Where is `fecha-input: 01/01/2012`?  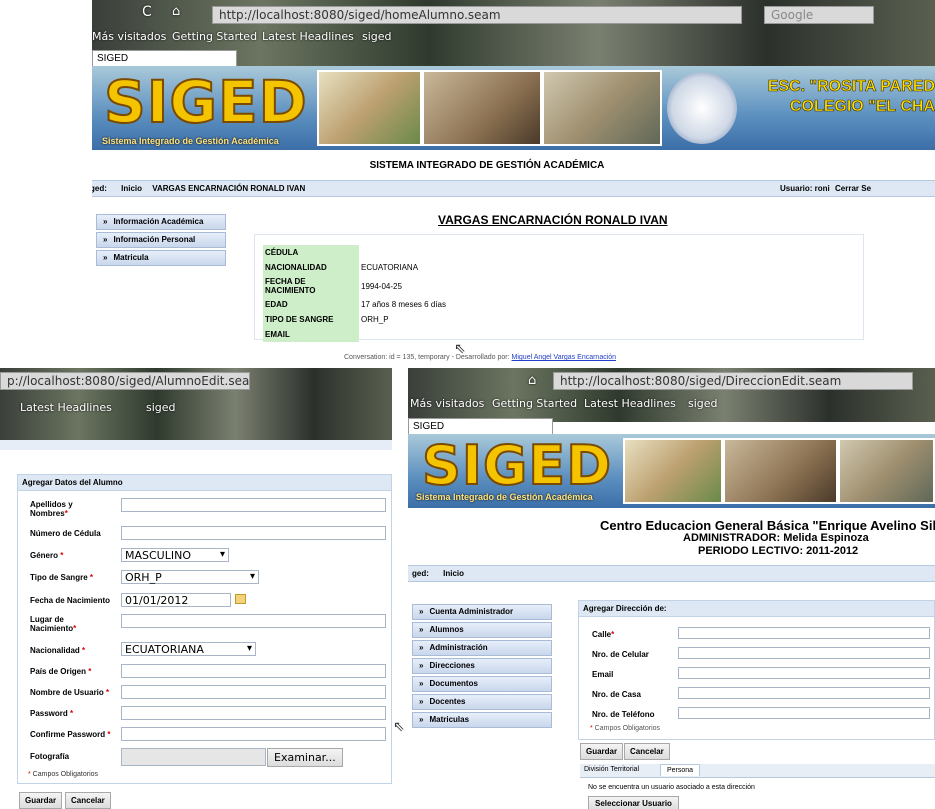 fecha-input: 01/01/2012 is located at coordinates (176, 600).